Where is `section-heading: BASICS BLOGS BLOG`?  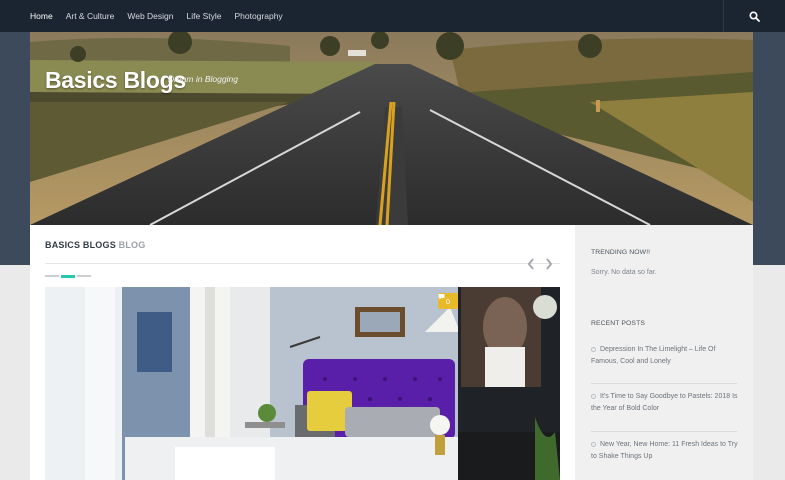
section-heading: BASICS BLOGS BLOG is located at coordinates (95, 245).